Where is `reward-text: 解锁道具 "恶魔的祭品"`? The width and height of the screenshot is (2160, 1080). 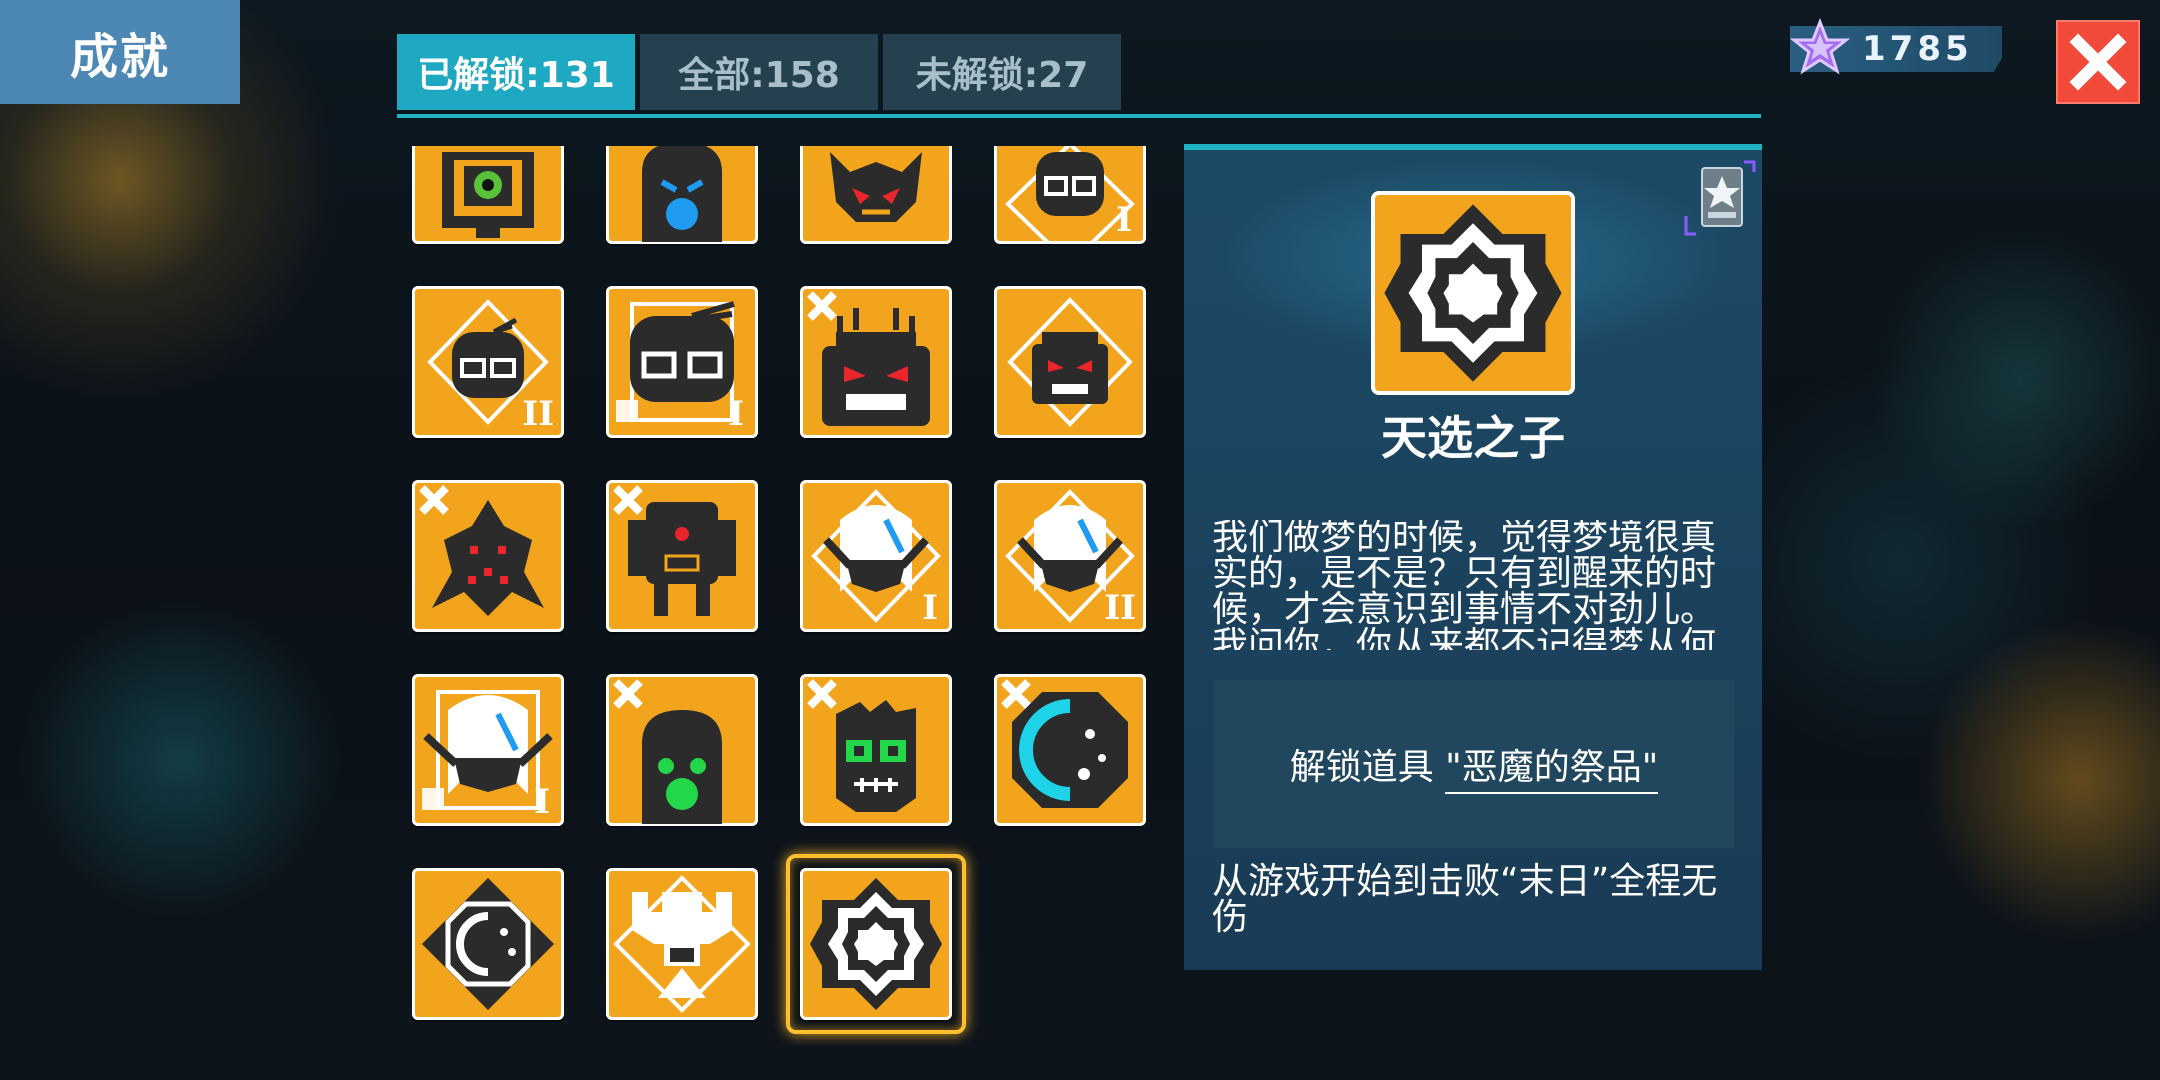 reward-text: 解锁道具 "恶魔的祭品" is located at coordinates (1474, 766).